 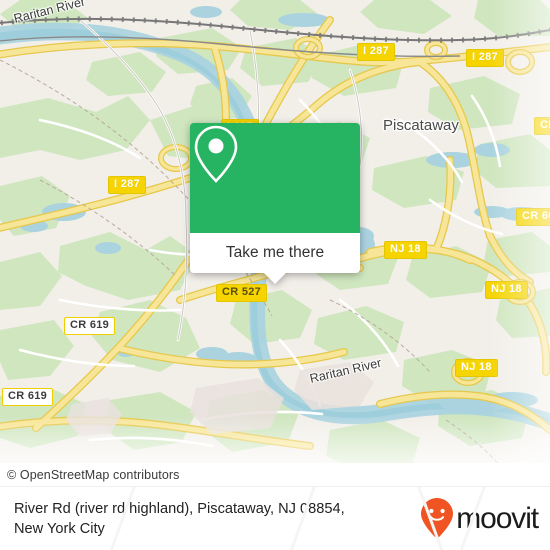 I want to click on shield-nj18-right: NJ 18, so click(x=506, y=290).